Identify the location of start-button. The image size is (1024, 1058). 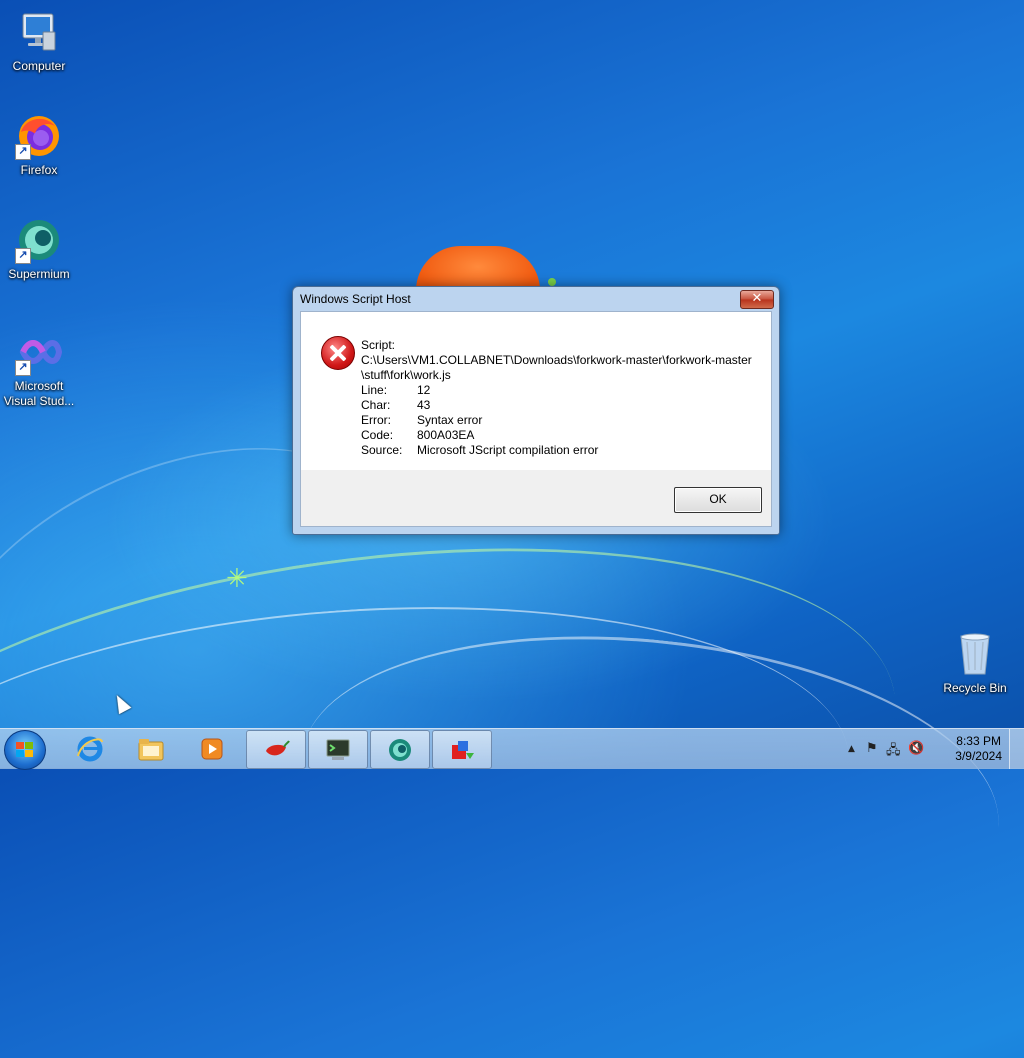
(25, 750).